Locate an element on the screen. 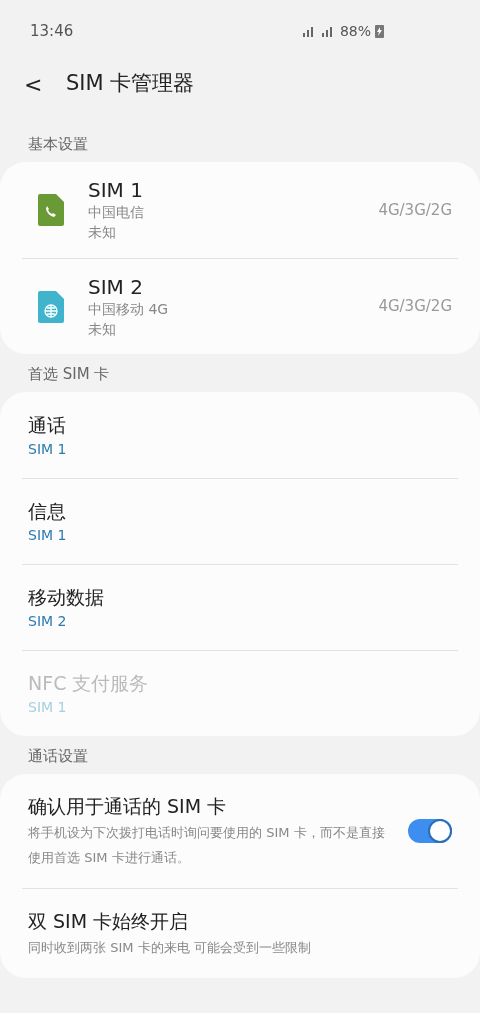  toggle-switch is located at coordinates (430, 831).